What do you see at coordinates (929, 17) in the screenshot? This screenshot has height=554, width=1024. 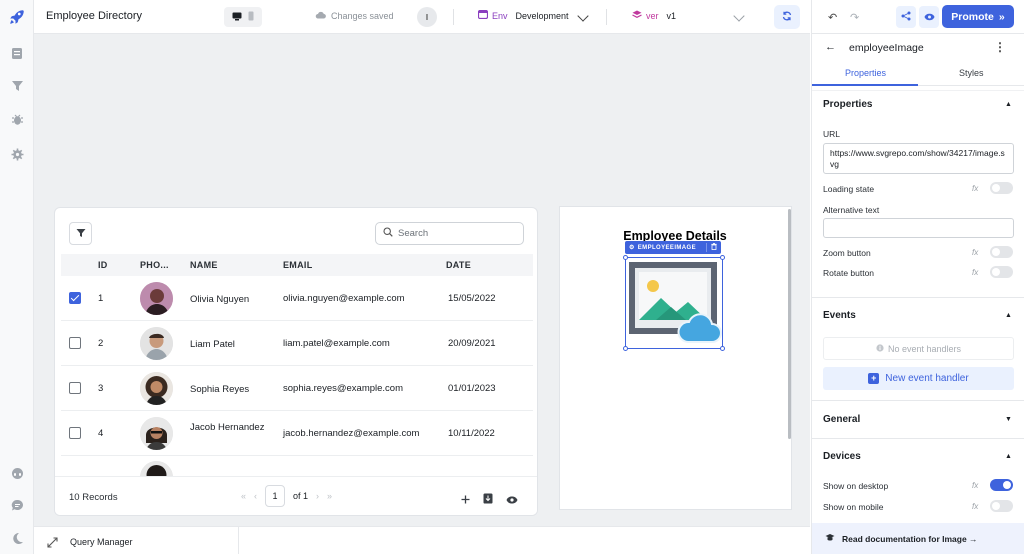 I see `preview-button` at bounding box center [929, 17].